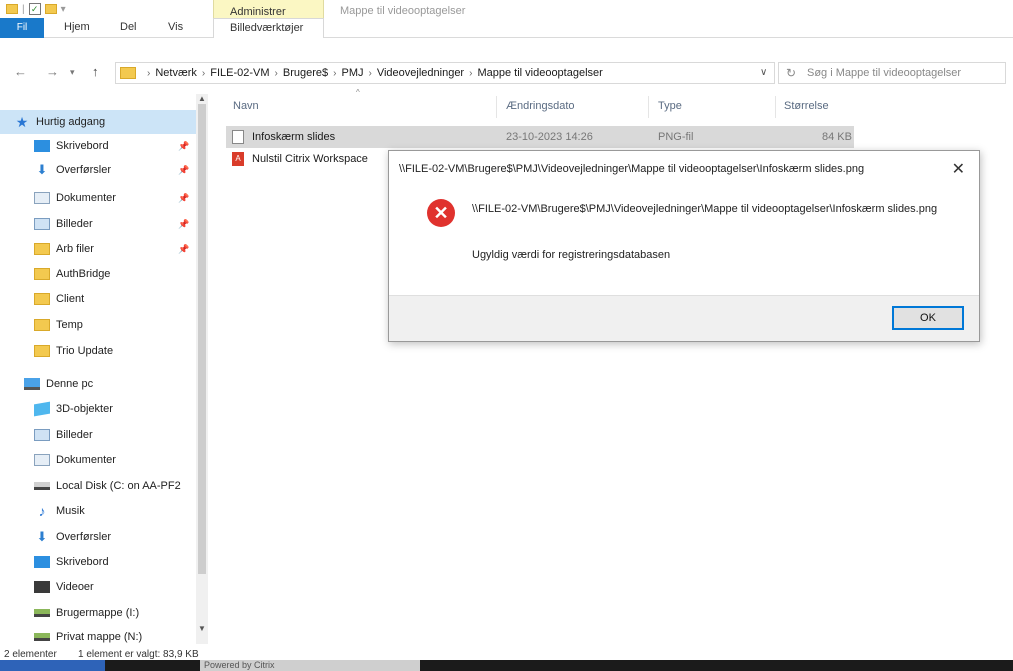  I want to click on properties-icon: ✓, so click(34, 9).